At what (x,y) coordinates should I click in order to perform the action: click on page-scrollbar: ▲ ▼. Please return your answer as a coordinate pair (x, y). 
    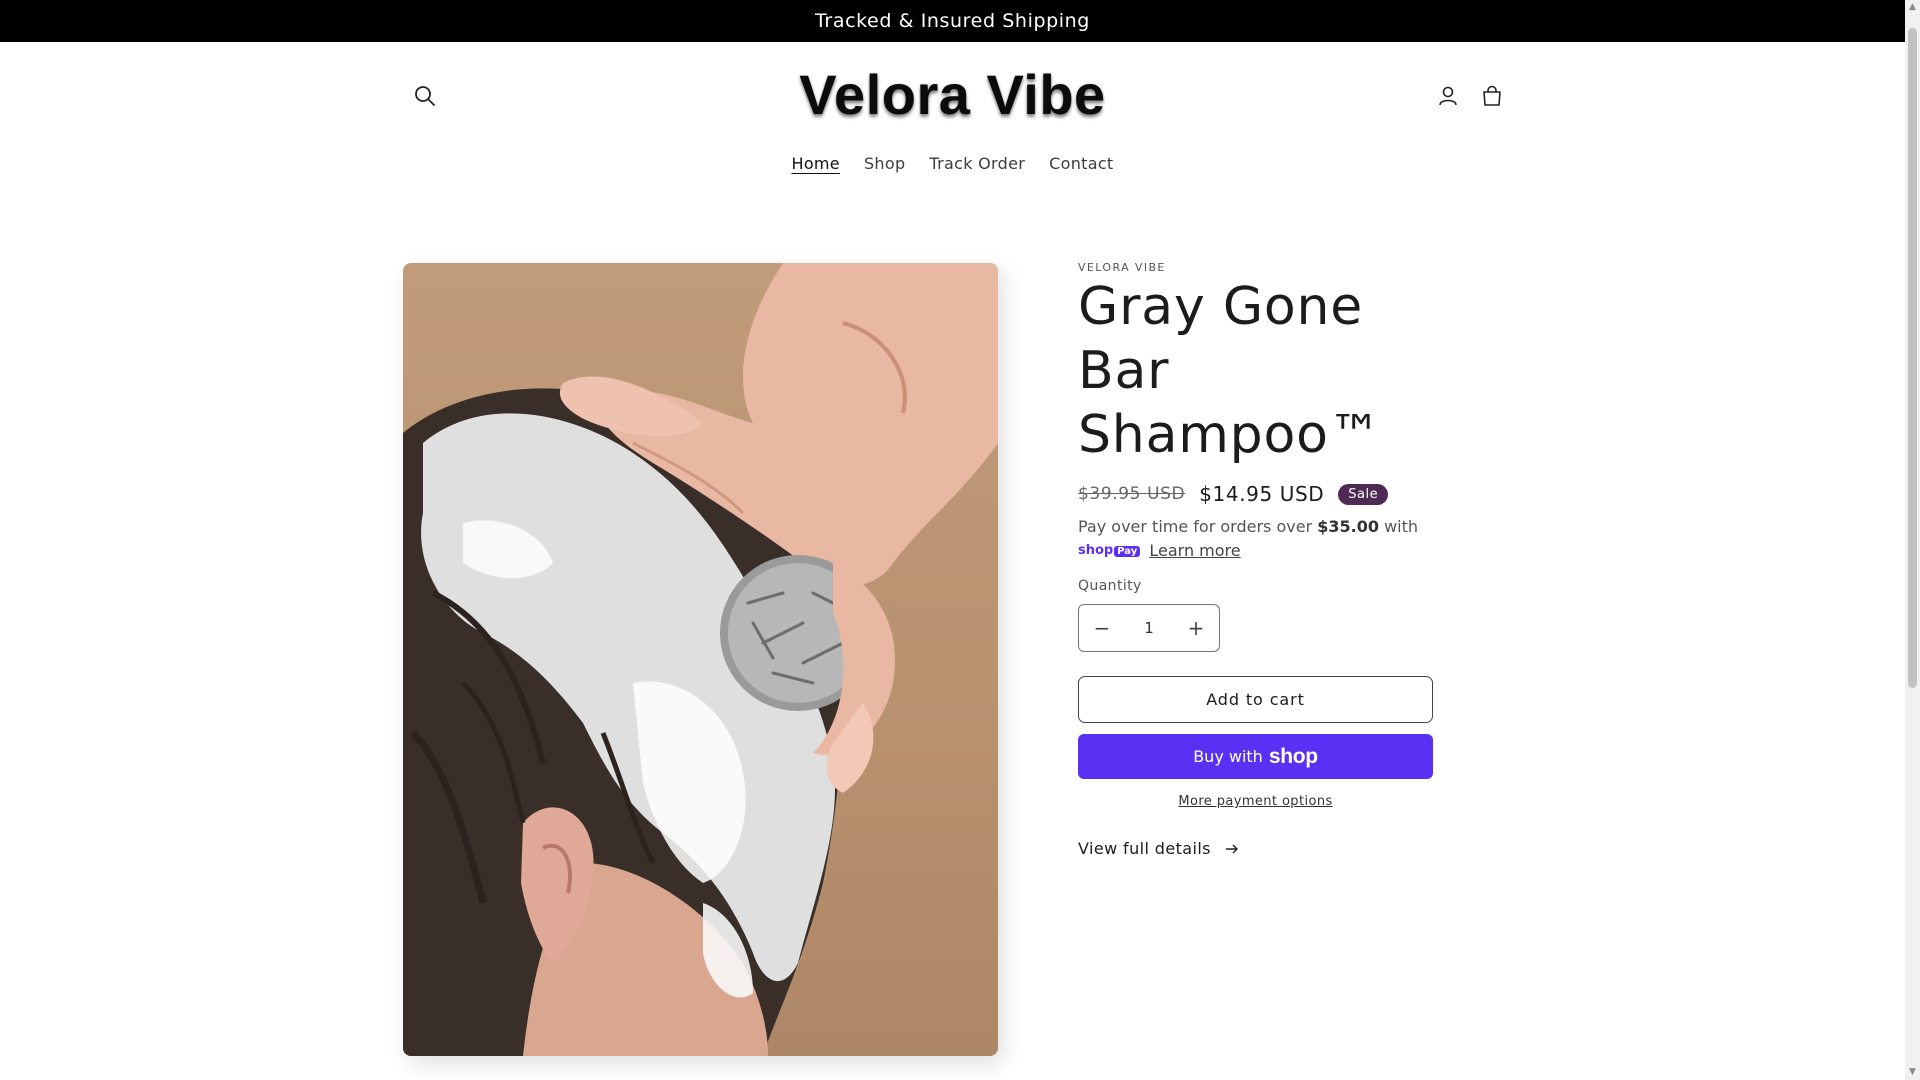
    Looking at the image, I should click on (1912, 540).